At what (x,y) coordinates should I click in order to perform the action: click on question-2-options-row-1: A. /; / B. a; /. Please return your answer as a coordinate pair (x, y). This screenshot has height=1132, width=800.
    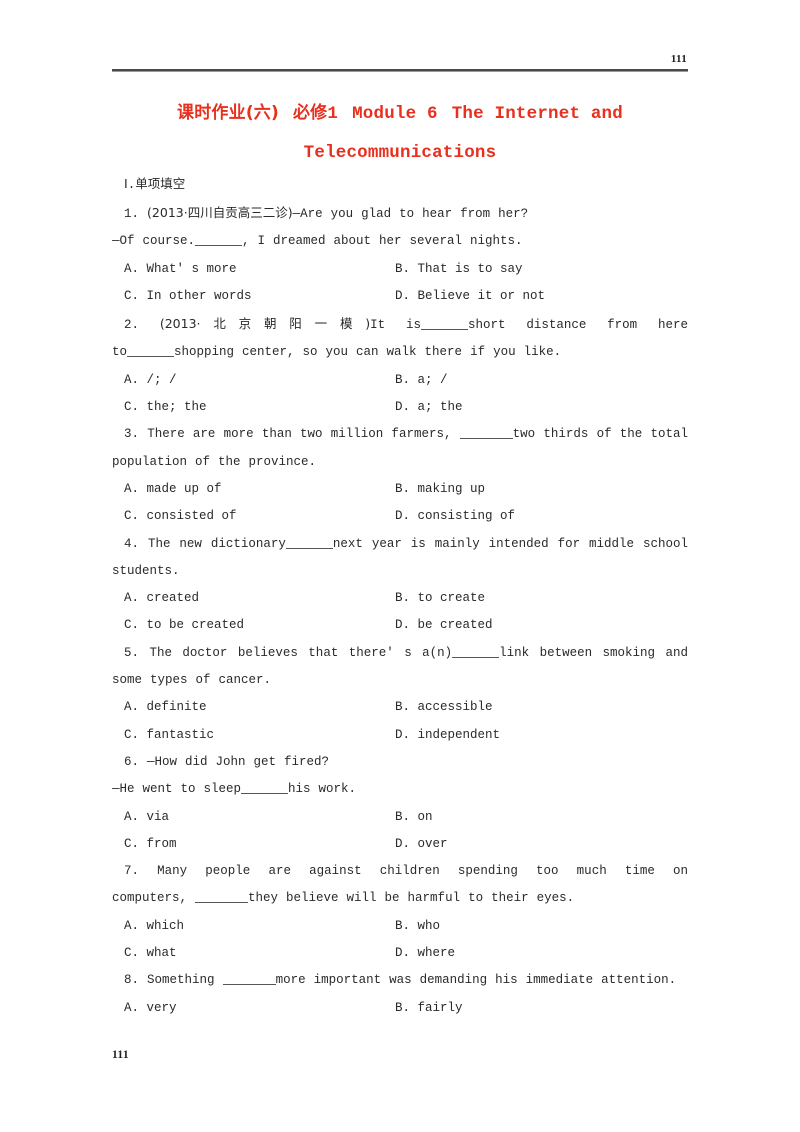
    Looking at the image, I should click on (400, 380).